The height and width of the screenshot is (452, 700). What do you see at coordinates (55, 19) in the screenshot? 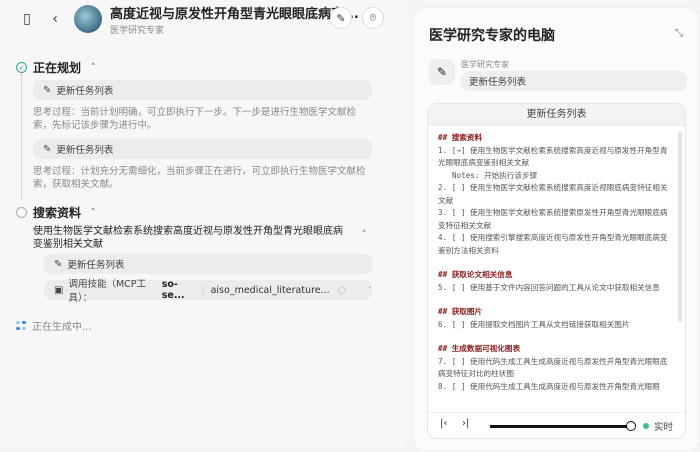
I see `back-icon: ‹` at bounding box center [55, 19].